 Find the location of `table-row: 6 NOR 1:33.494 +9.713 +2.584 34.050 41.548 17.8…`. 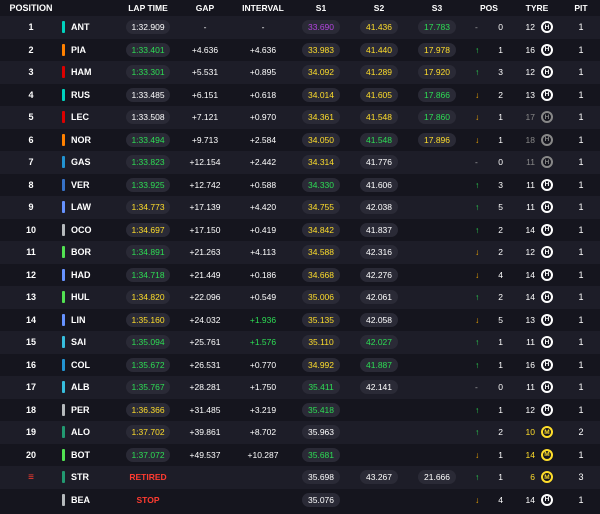

table-row: 6 NOR 1:33.494 +9.713 +2.584 34.050 41.548 17.8… is located at coordinates (300, 139).